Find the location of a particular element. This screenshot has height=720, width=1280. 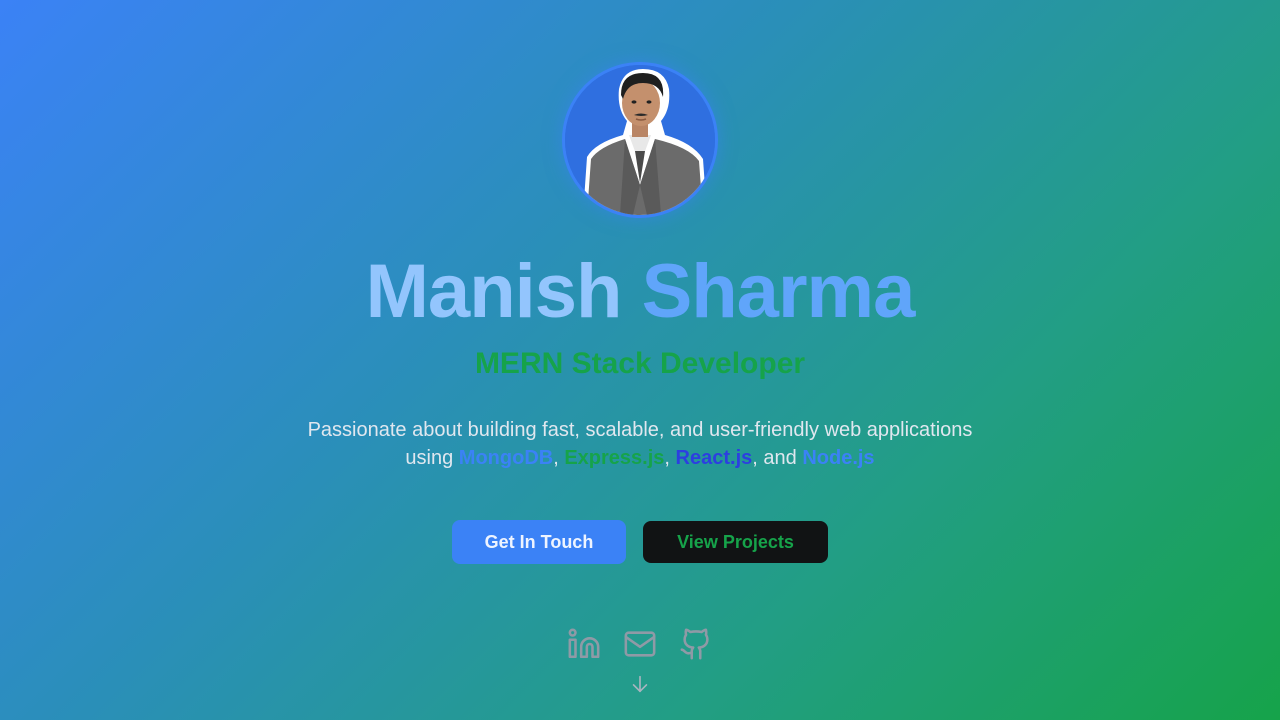

arrow-down-icon is located at coordinates (640, 684).